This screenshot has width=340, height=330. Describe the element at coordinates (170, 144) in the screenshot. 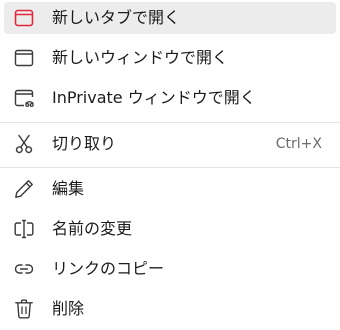

I see `menu-item-cut: 切り取り Ctrl+X` at that location.